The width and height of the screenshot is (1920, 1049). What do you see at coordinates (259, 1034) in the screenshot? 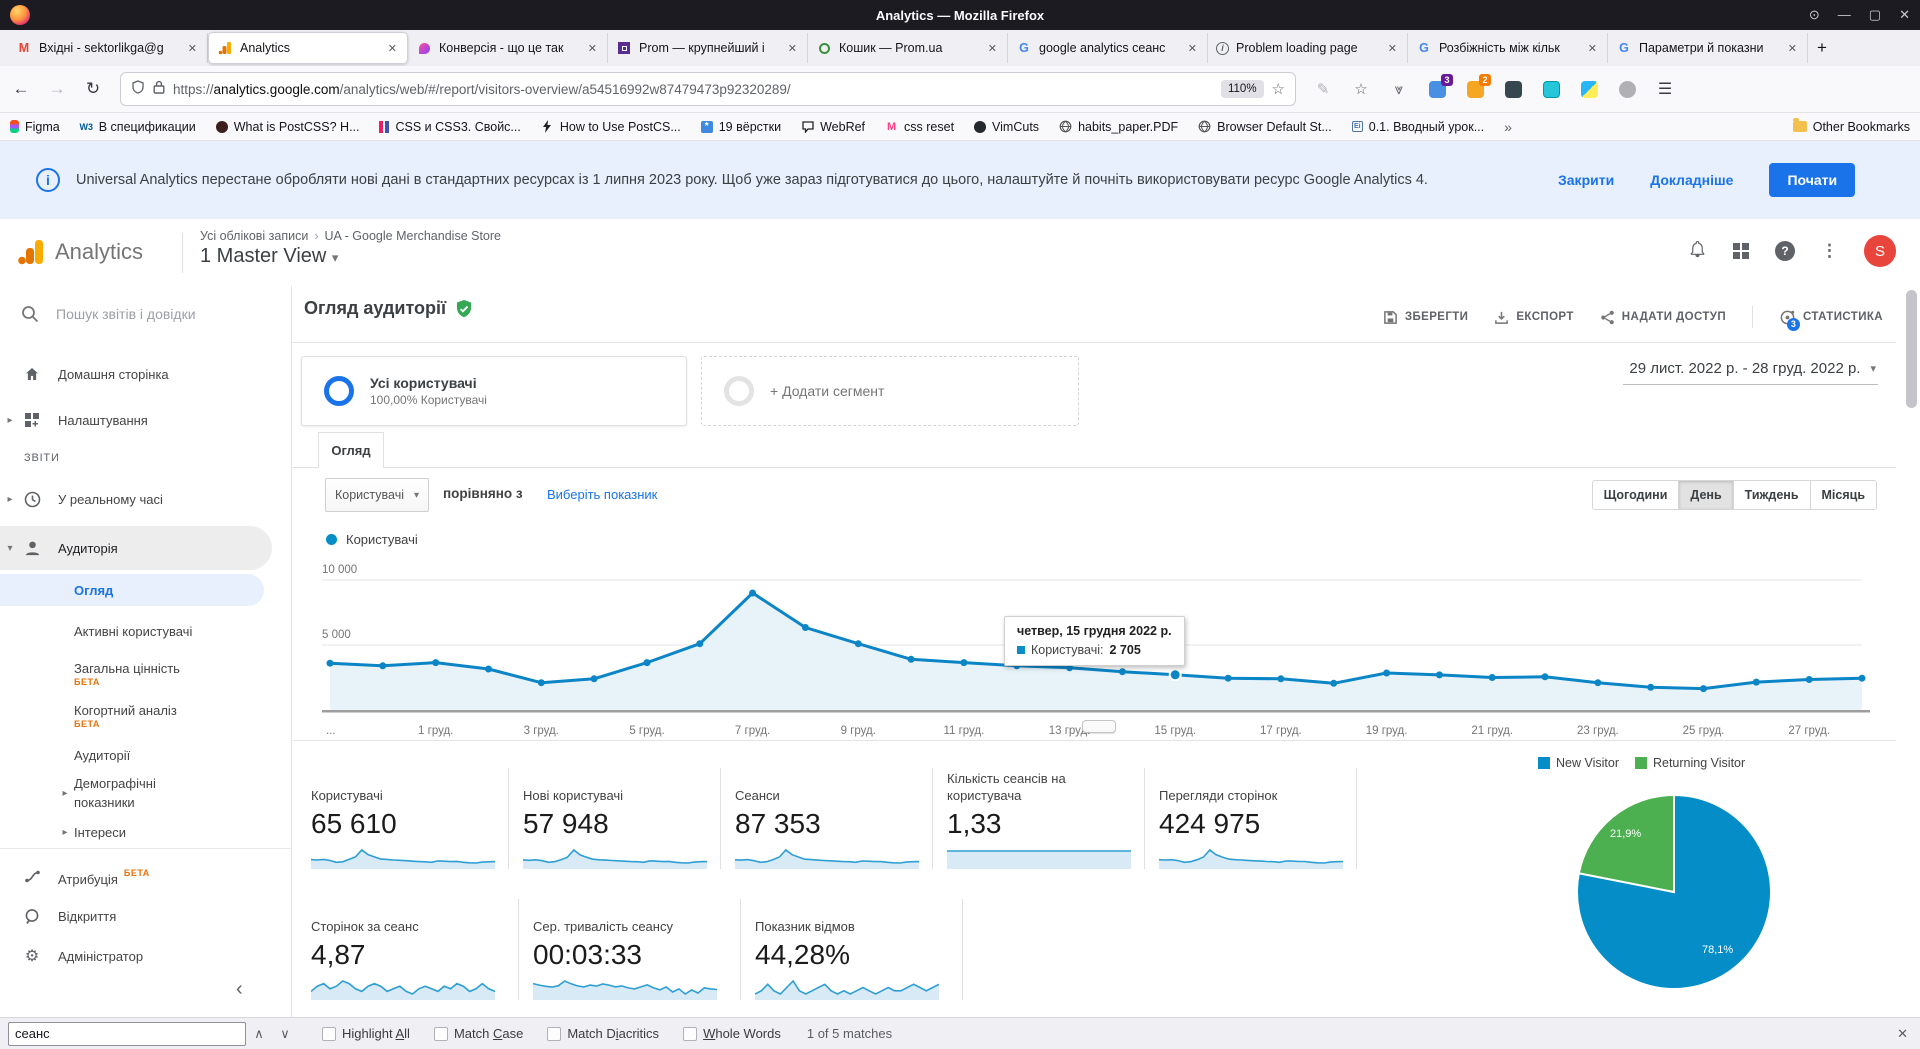
I see `find-previous-icon: ∧` at bounding box center [259, 1034].